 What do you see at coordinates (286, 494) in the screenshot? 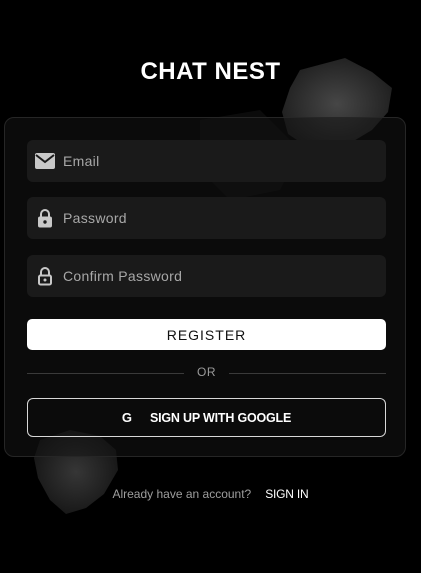
I see `signin-link: SIGN IN` at bounding box center [286, 494].